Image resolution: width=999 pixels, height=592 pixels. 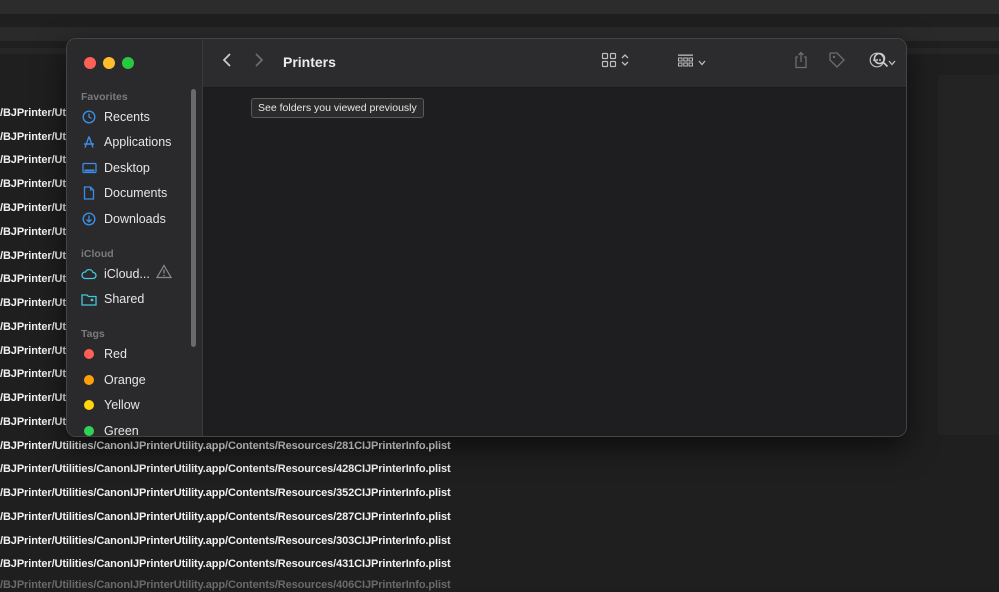 I want to click on sidebar-scrollbar, so click(x=193, y=218).